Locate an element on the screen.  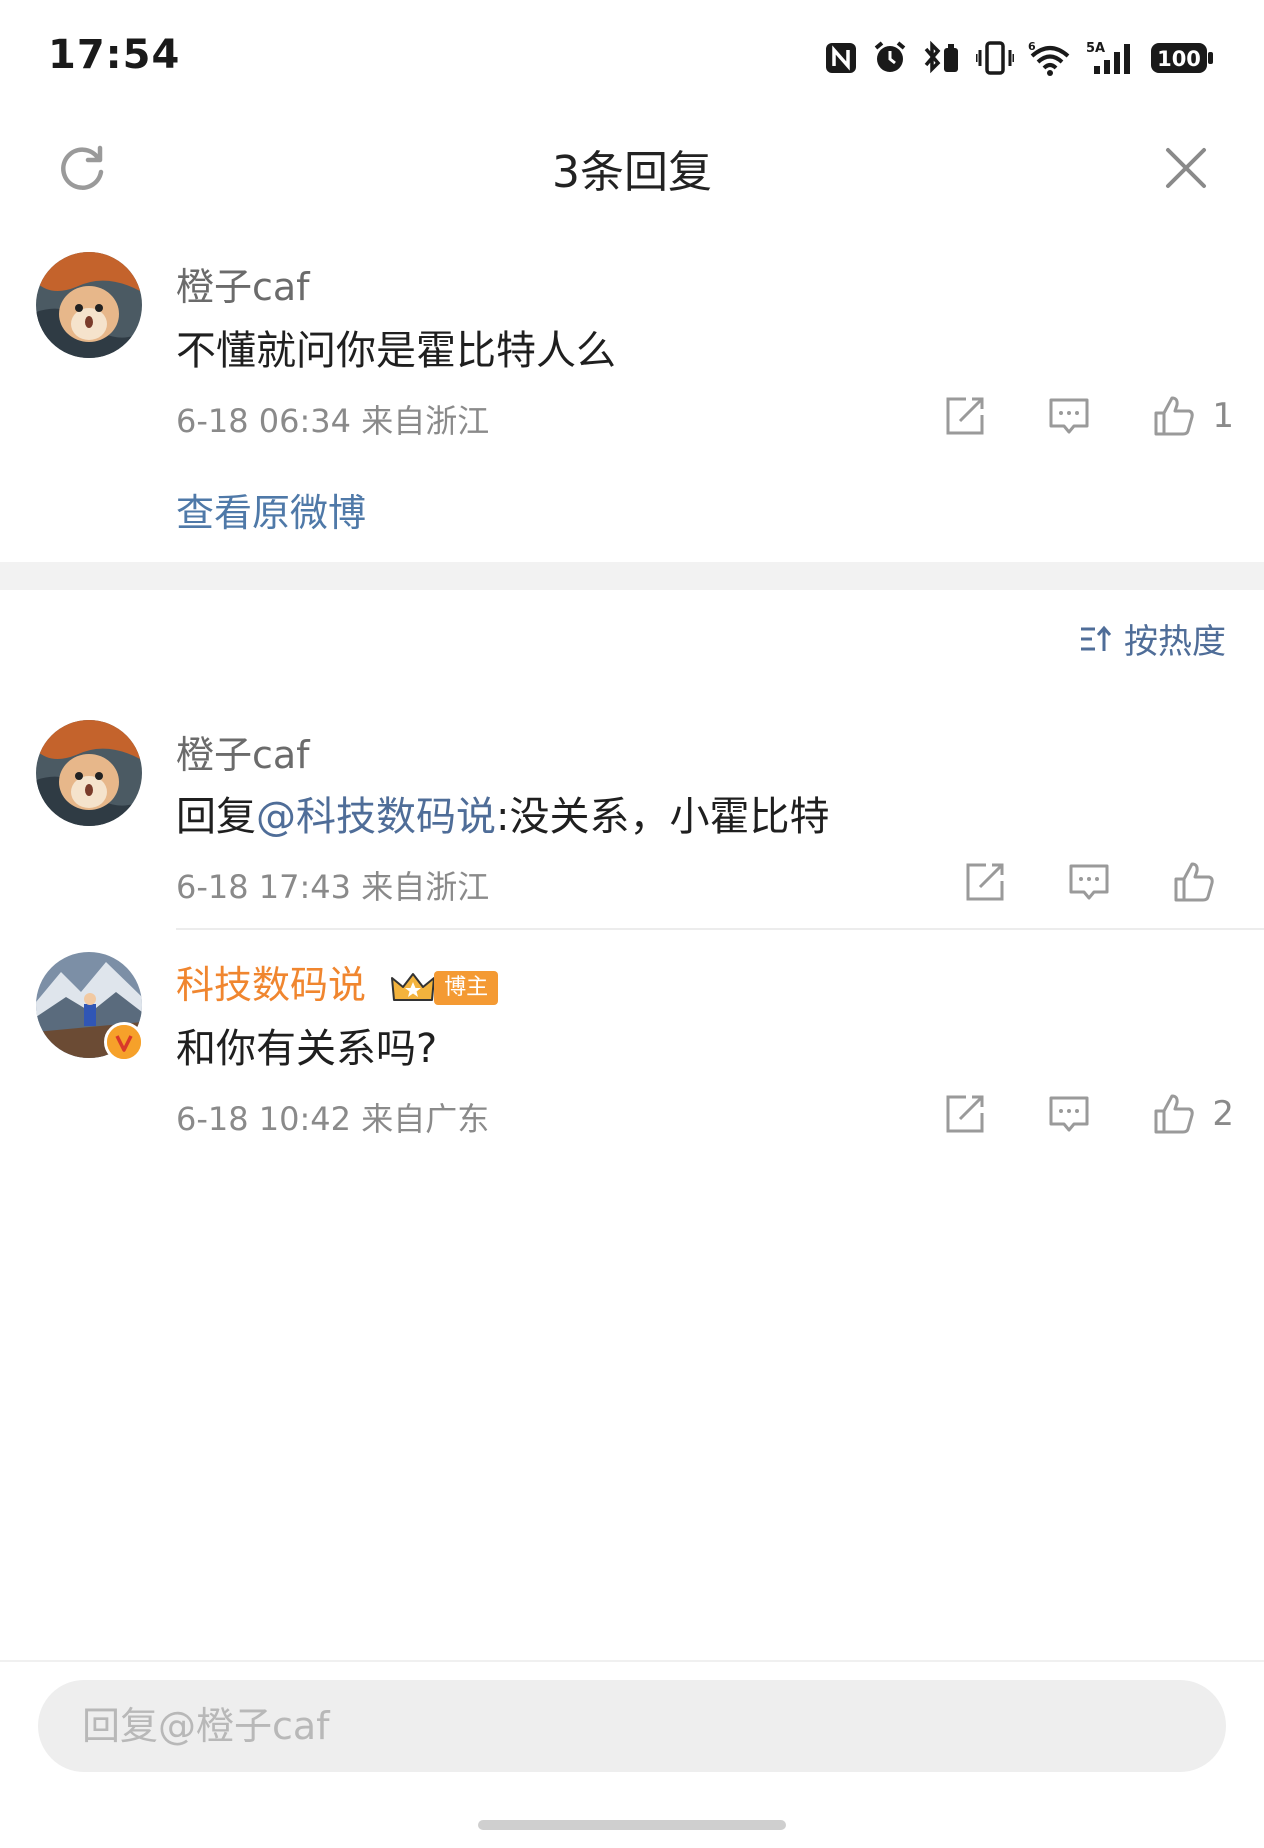
svg-text: 100 is located at coordinates (1179, 59).